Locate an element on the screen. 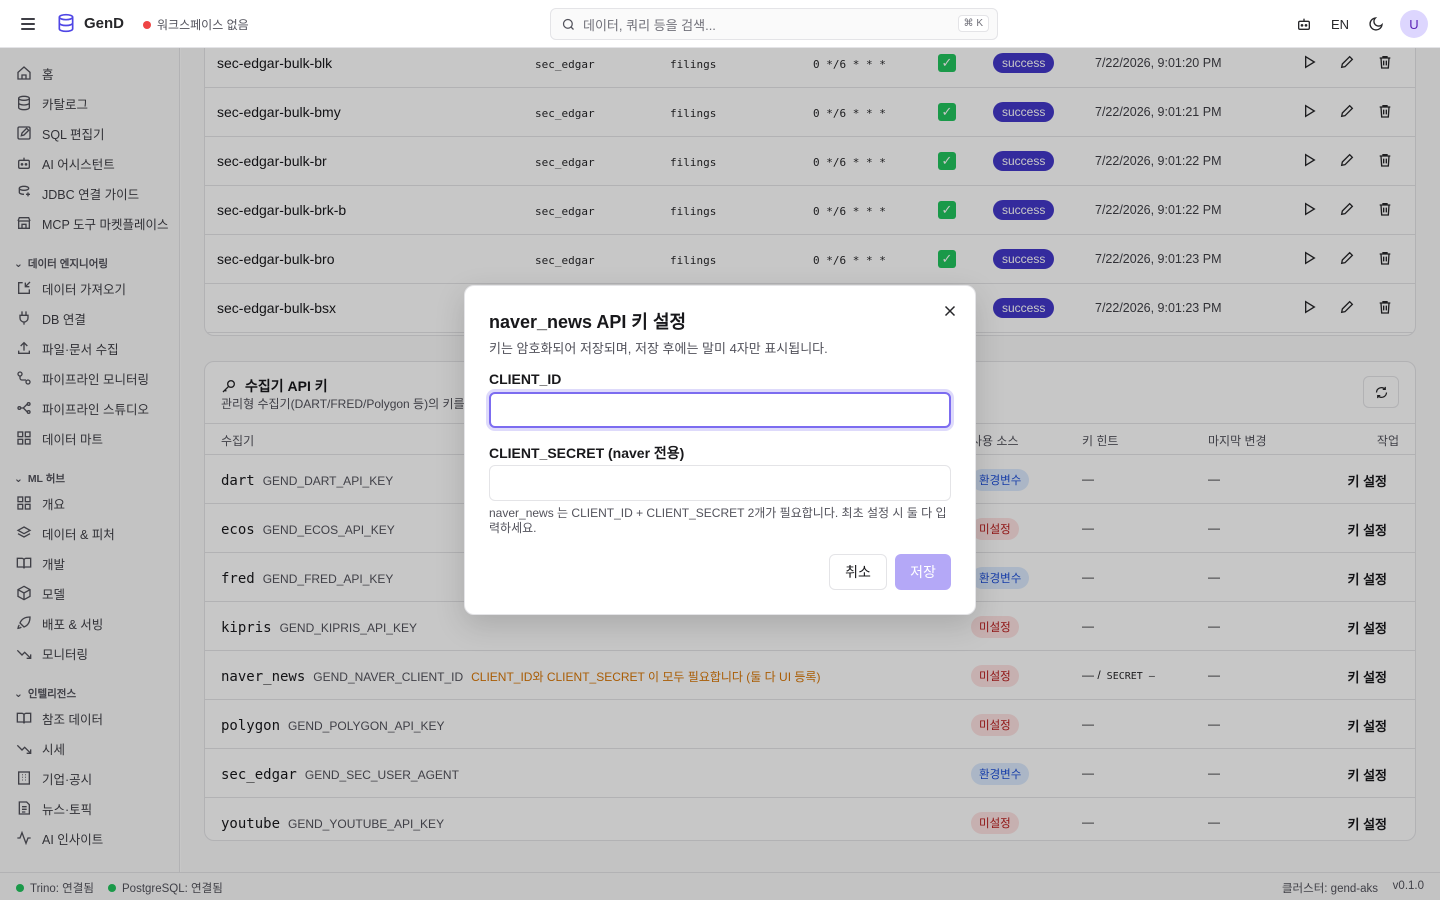 The height and width of the screenshot is (900, 1440). dialog-title: naver_news API 키 설정 is located at coordinates (588, 322).